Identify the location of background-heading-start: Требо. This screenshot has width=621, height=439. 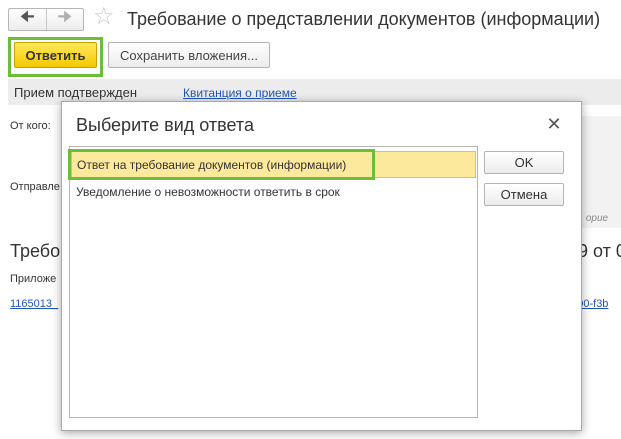
(35, 251).